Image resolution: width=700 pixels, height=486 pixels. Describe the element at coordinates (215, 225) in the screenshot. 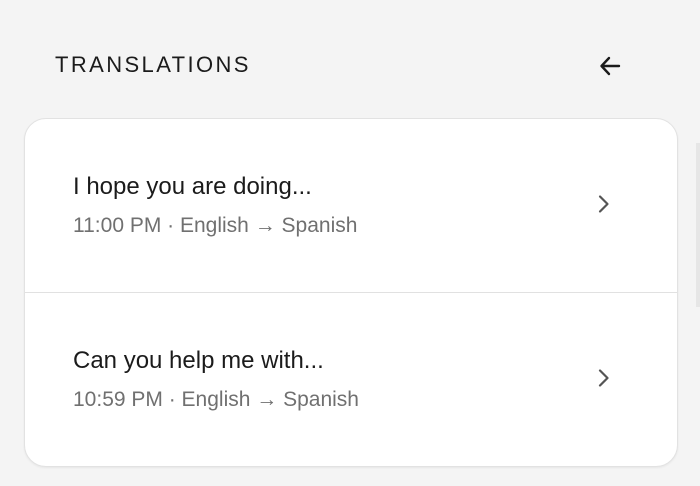

I see `translation-meta: 11:00 PM · English → Spanish` at that location.